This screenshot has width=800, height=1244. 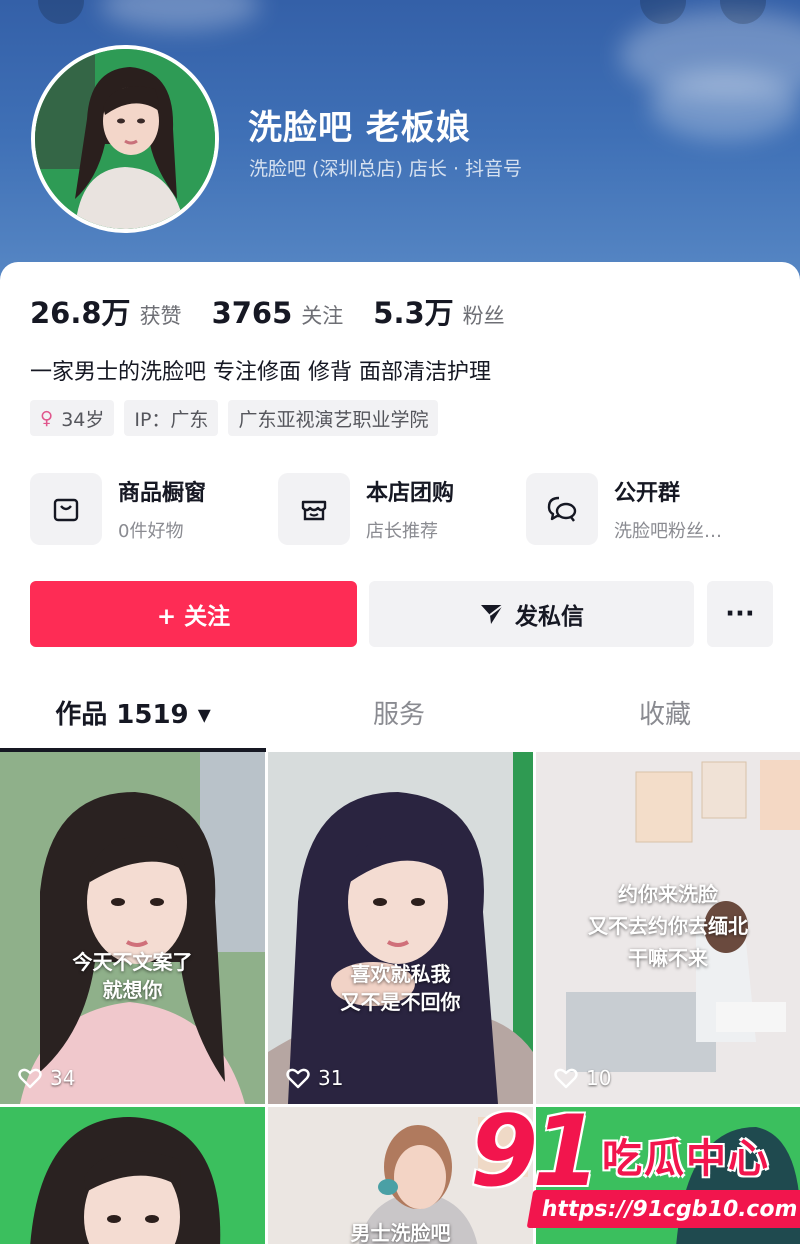 I want to click on video-thumbnail: 喜欢就私我 又不是不回你 31, so click(x=400, y=928).